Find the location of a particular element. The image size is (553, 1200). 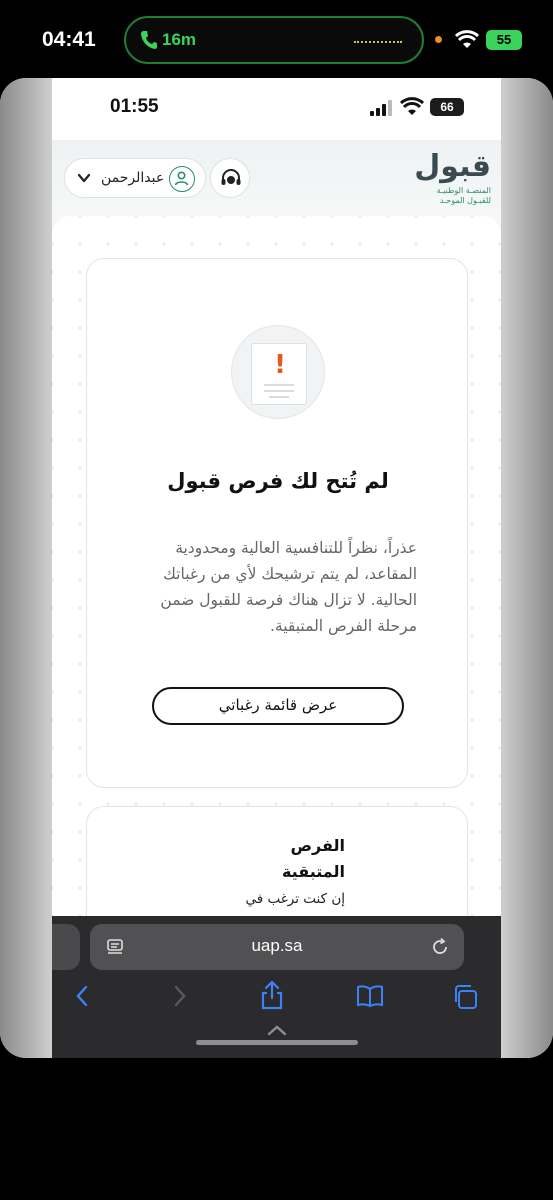

cellular-signal-icon is located at coordinates (381, 108).